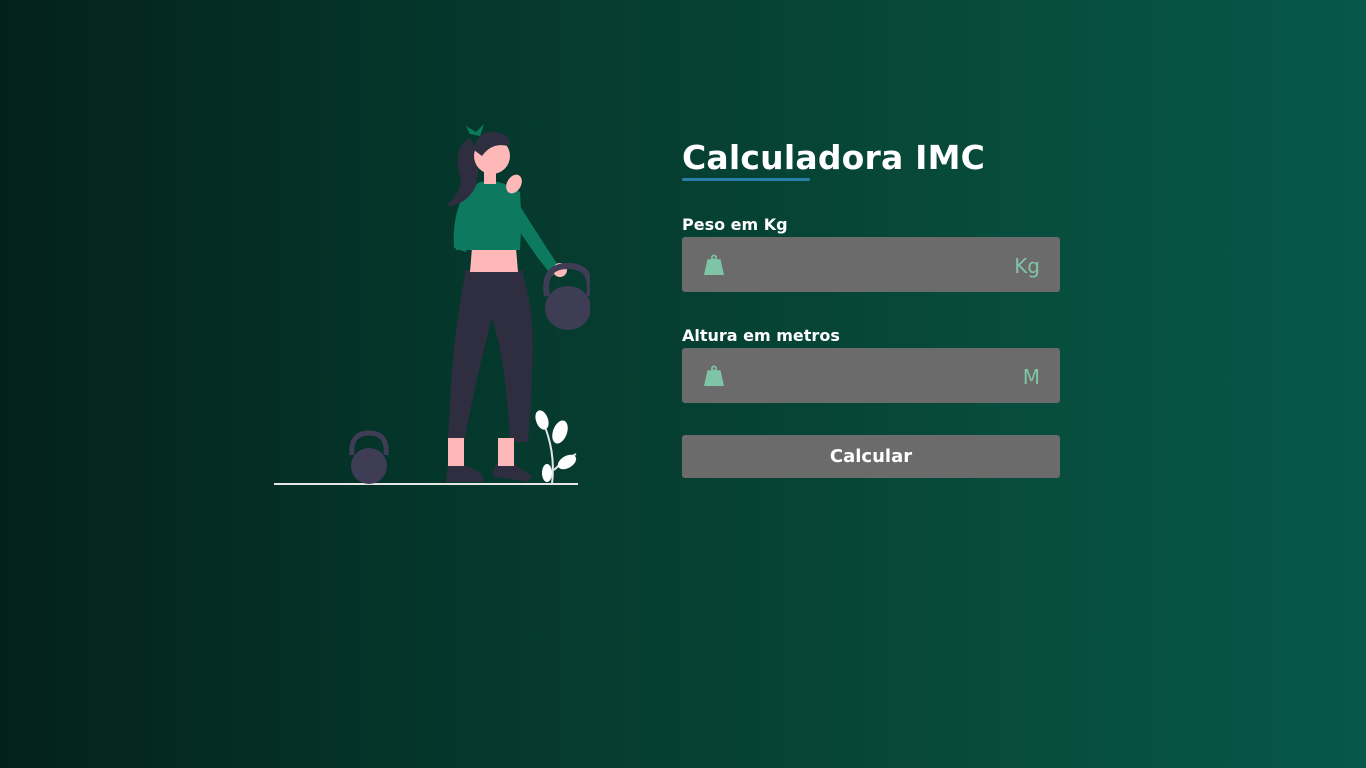 This screenshot has height=768, width=1366. Describe the element at coordinates (761, 335) in the screenshot. I see `height-label: Altura em metros` at that location.